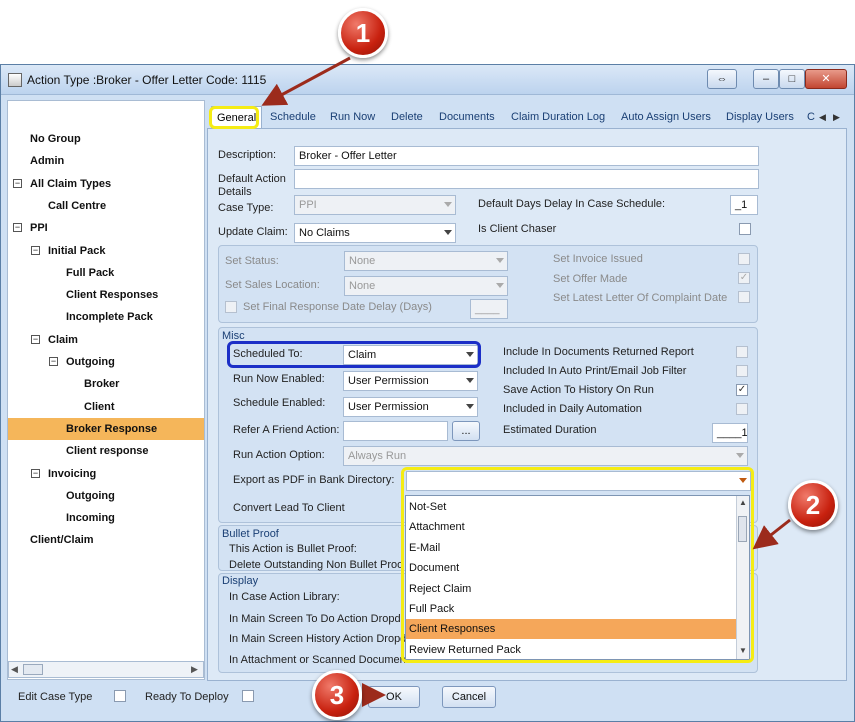 The width and height of the screenshot is (855, 722). What do you see at coordinates (595, 371) in the screenshot?
I see `included-auto-print-label: Included In Auto Print/Email Job Filter` at bounding box center [595, 371].